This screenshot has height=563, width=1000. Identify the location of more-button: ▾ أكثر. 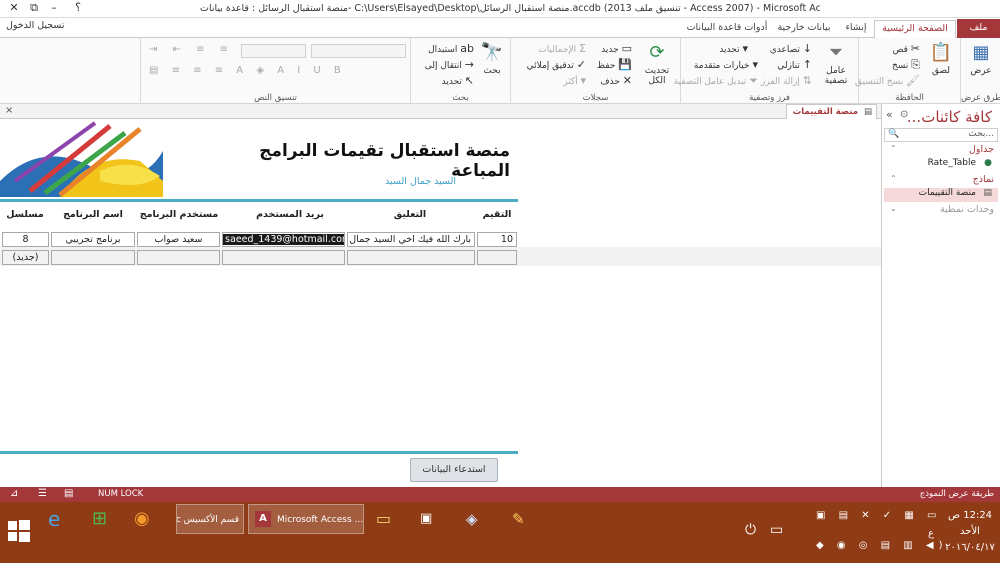
(574, 80).